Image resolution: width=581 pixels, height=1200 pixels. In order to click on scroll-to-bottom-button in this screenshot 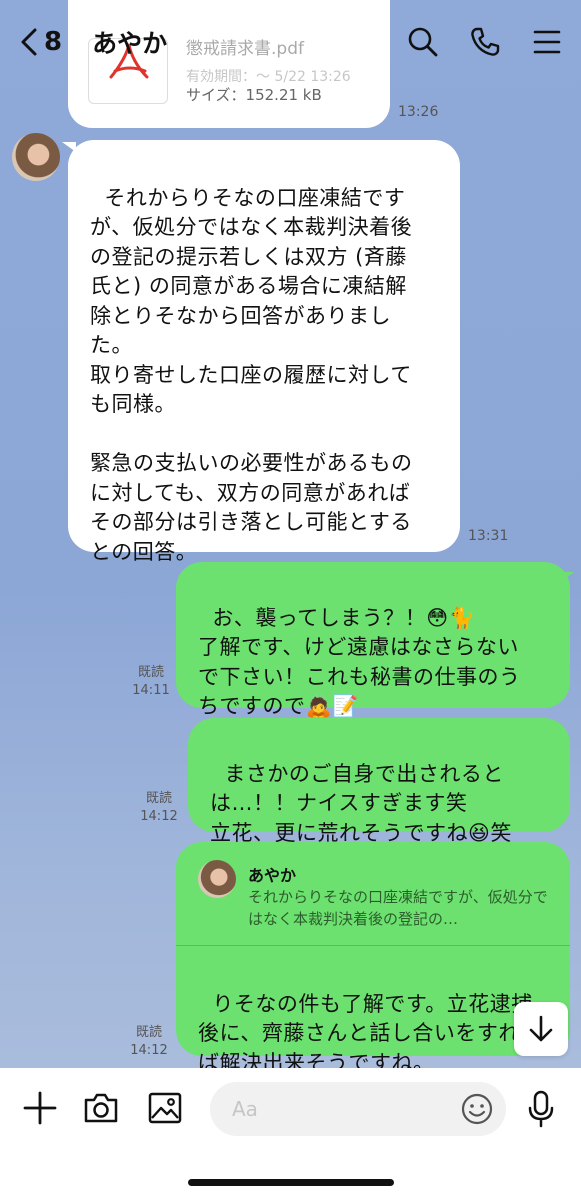, I will do `click(541, 1029)`.